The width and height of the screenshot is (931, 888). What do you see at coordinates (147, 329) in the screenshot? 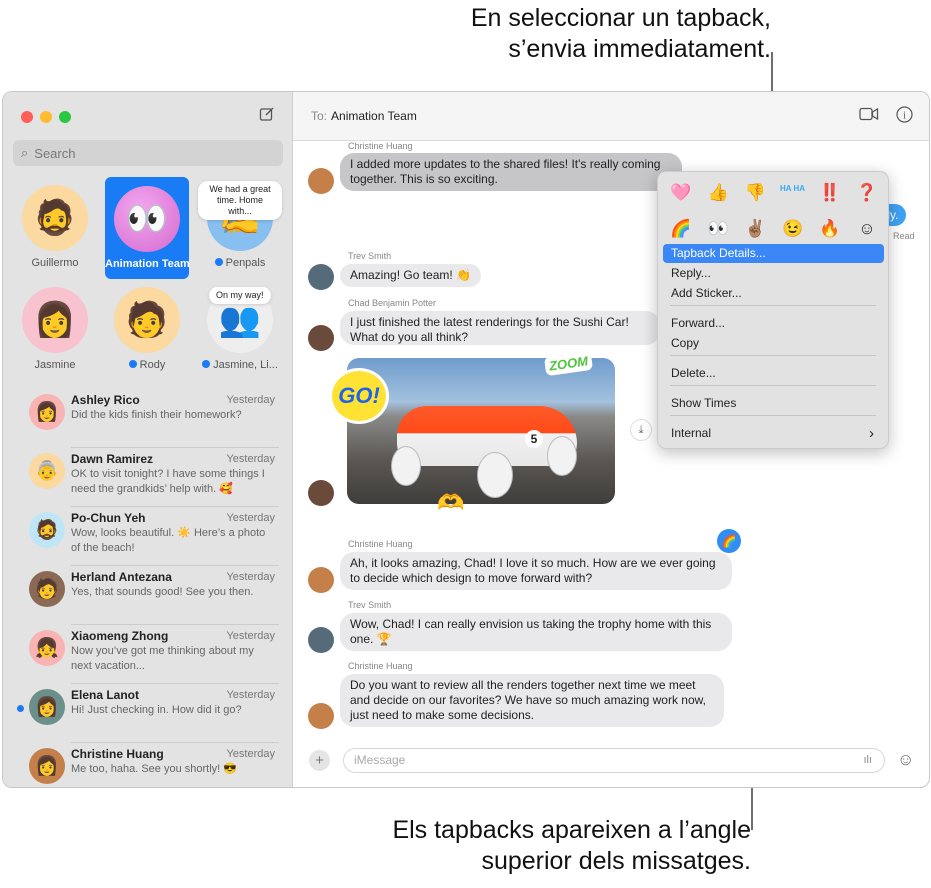
I see `pinned-rody: 🧑 Rody` at bounding box center [147, 329].